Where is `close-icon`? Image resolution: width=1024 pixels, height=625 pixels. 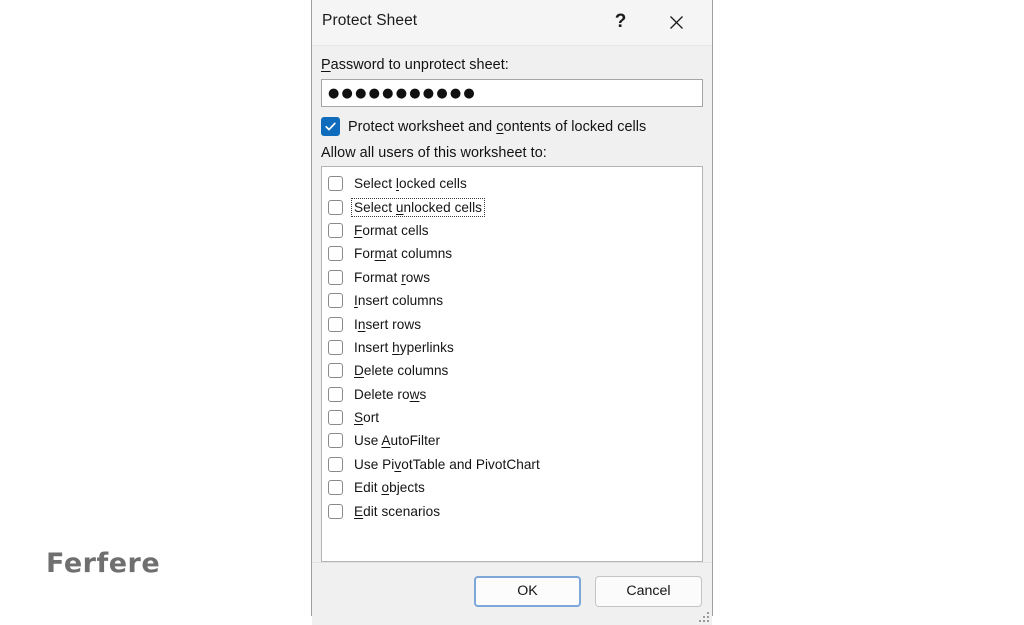 close-icon is located at coordinates (676, 22).